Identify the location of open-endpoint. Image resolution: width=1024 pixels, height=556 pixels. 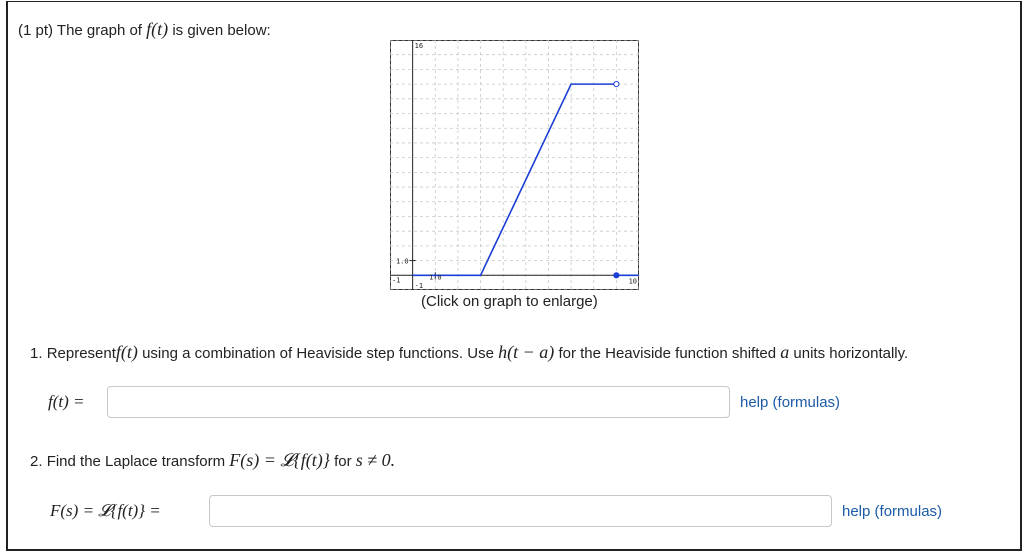
(616, 84).